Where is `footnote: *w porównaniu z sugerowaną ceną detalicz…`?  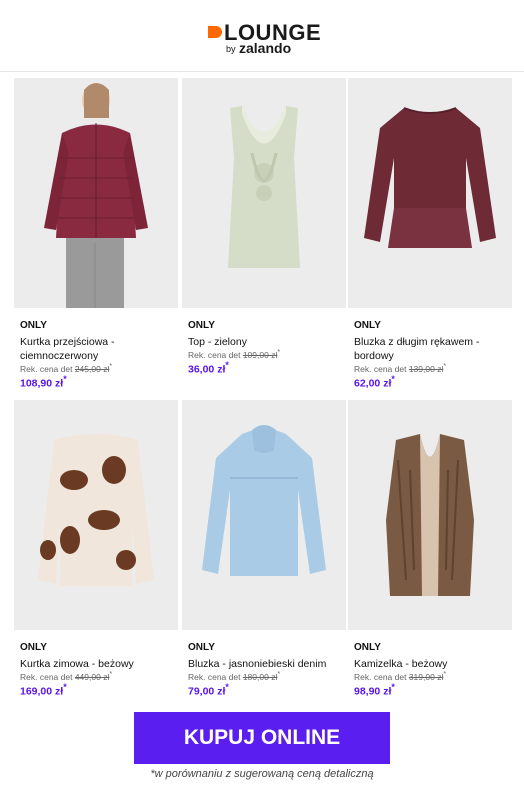 footnote: *w porównaniu z sugerowaną ceną detalicz… is located at coordinates (262, 774).